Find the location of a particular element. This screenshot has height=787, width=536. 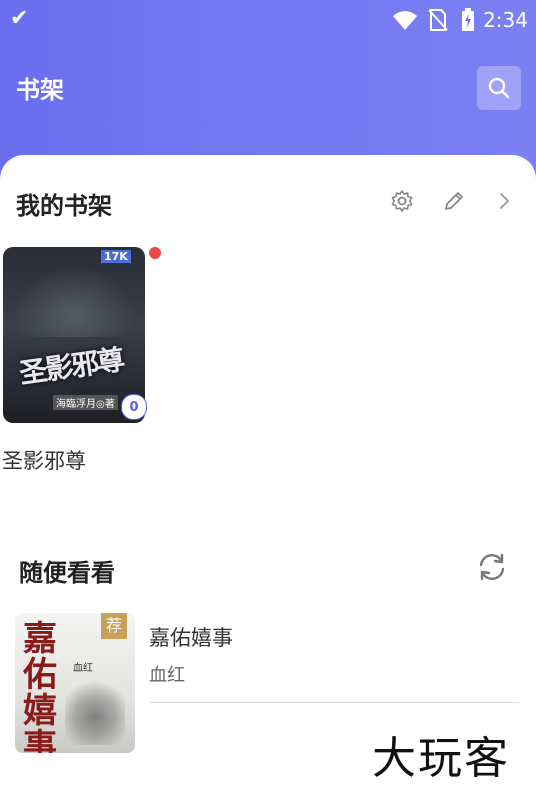

status-bar: ✔ 2:34 is located at coordinates (268, 20).